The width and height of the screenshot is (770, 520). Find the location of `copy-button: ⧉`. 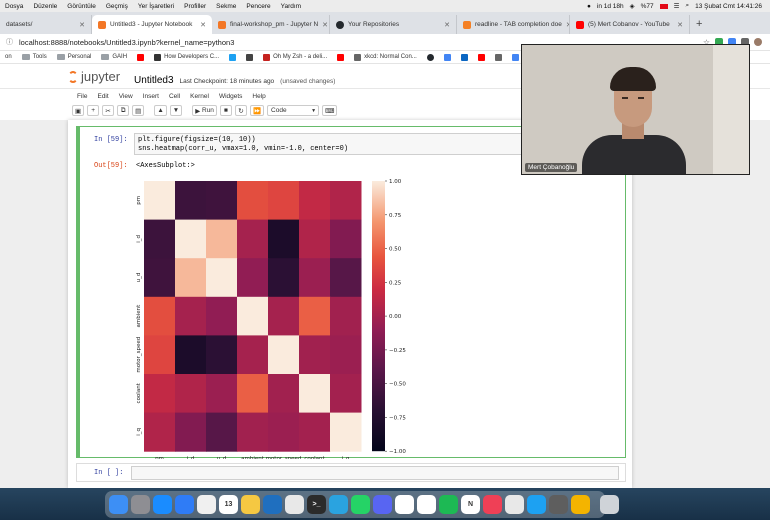

copy-button: ⧉ is located at coordinates (123, 110).